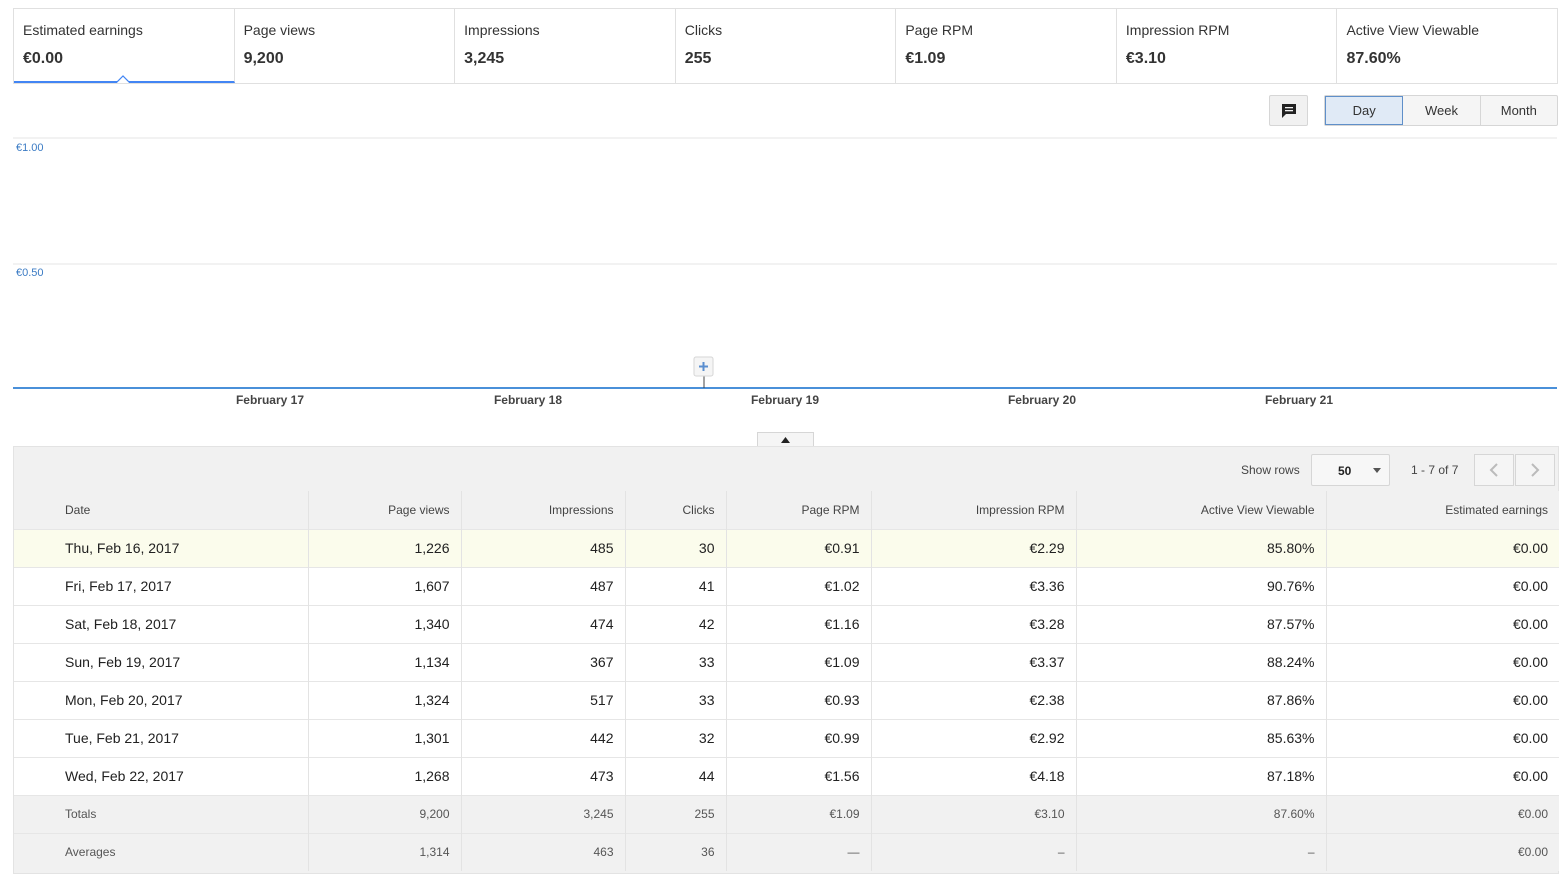  What do you see at coordinates (1006, 46) in the screenshot?
I see `metric-tab-page-rpm: Page RPM €1.09` at bounding box center [1006, 46].